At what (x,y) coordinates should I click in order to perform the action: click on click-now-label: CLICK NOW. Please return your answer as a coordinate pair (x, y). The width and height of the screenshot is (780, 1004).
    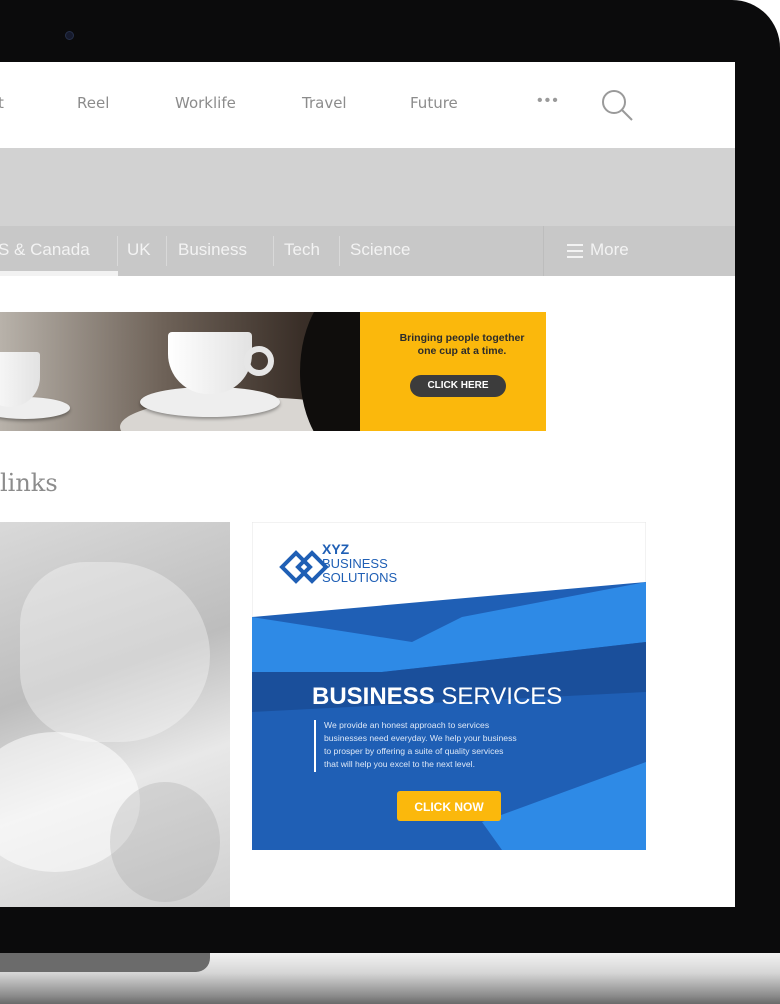
    Looking at the image, I should click on (449, 807).